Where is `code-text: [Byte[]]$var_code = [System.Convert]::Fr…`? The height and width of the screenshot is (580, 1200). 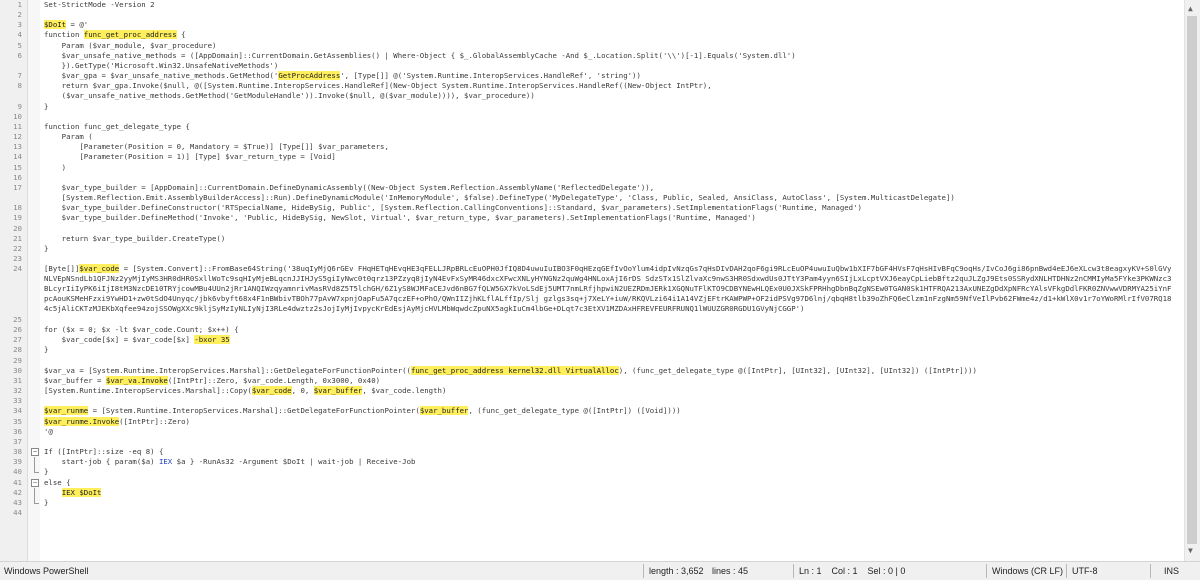
code-text: [Byte[]]$var_code = [System.Convert]::Fr… is located at coordinates (609, 289).